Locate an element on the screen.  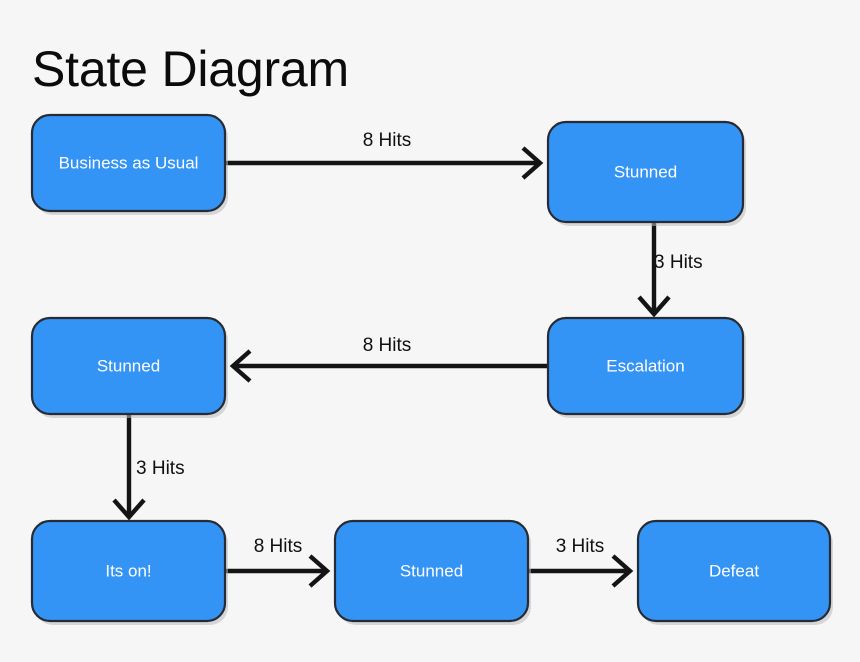
edge-label-e1: 8 Hits is located at coordinates (387, 140).